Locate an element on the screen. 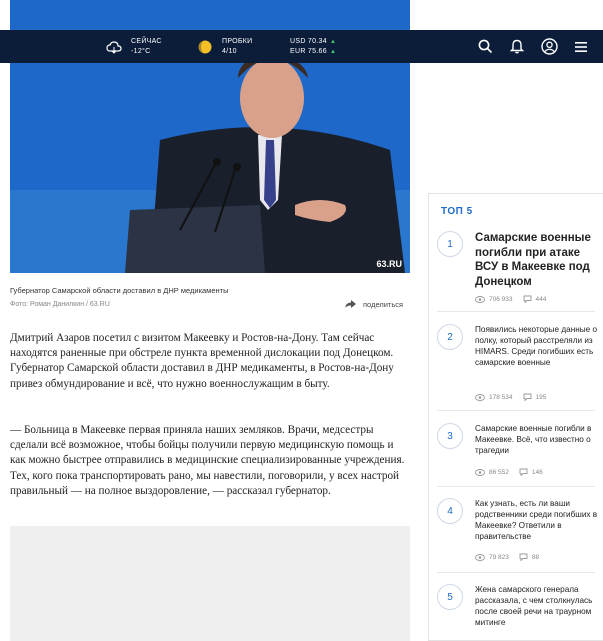 The width and height of the screenshot is (603, 641). user-icon is located at coordinates (549, 46).